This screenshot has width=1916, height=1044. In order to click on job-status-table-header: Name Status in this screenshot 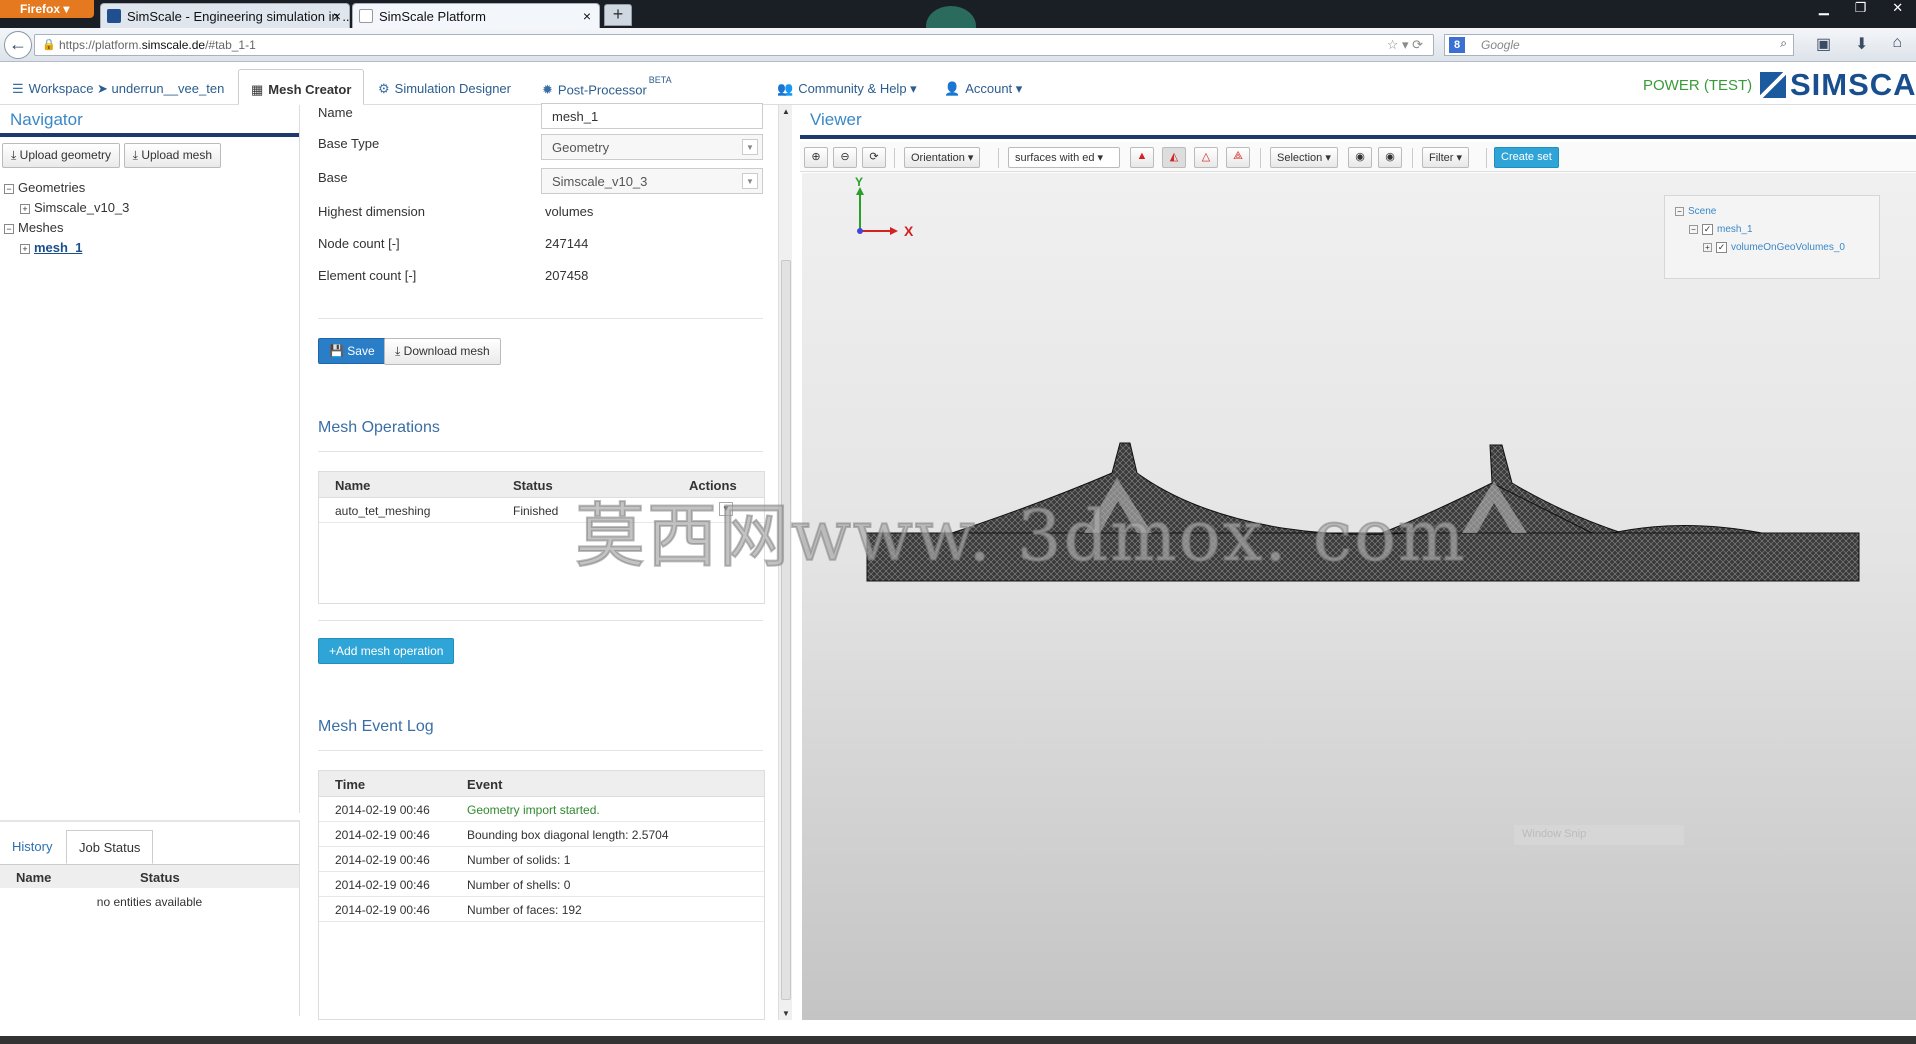, I will do `click(149, 876)`.